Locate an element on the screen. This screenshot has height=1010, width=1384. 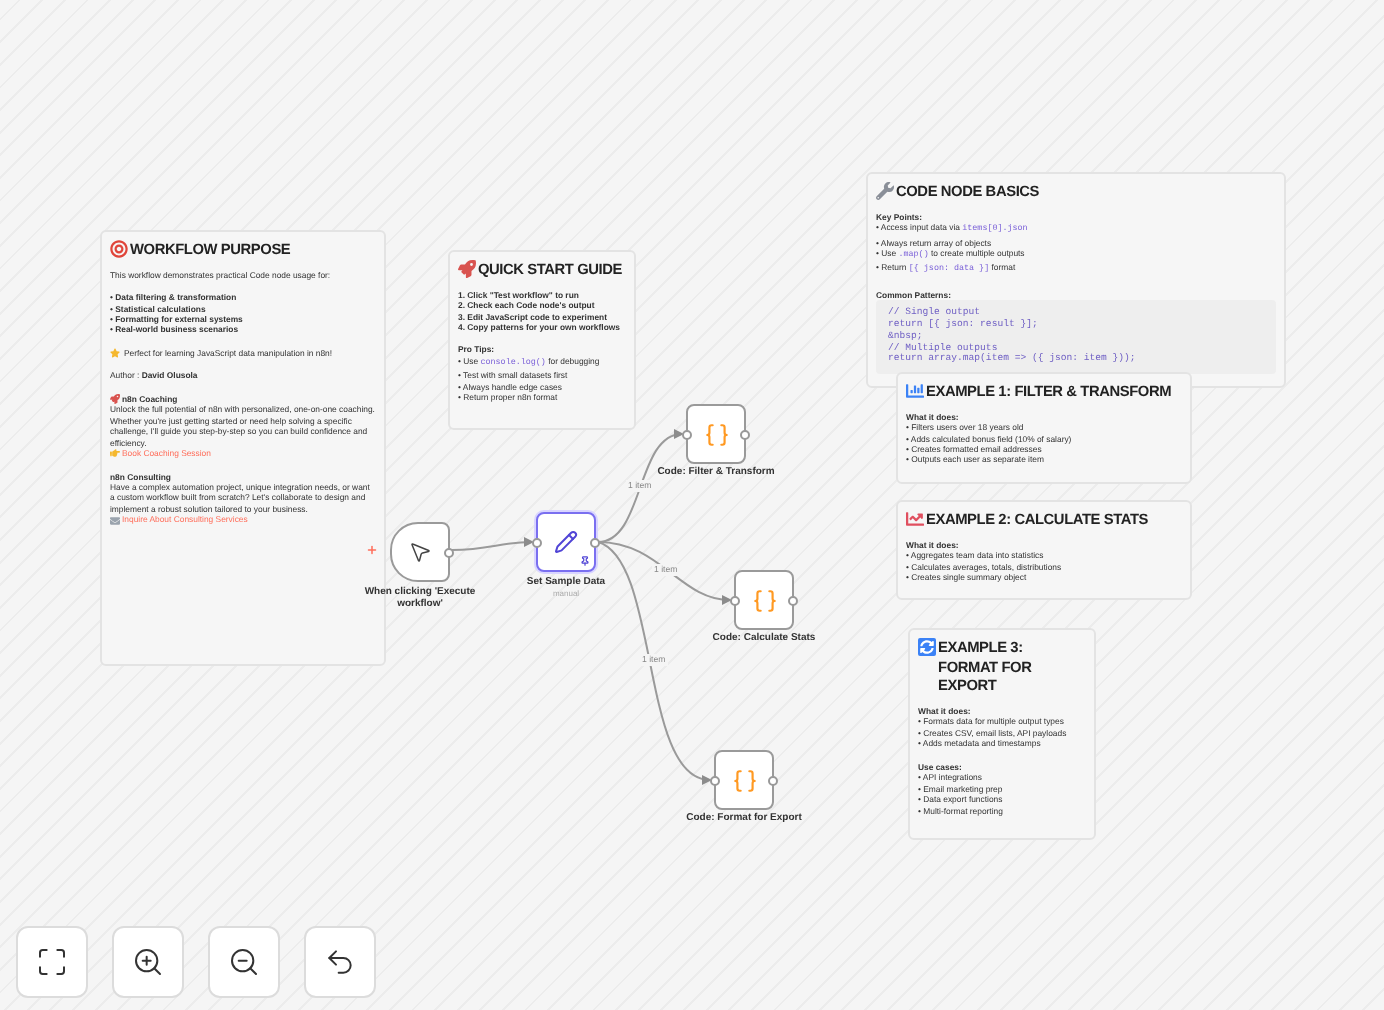
sparkle-icon is located at coordinates (115, 353).